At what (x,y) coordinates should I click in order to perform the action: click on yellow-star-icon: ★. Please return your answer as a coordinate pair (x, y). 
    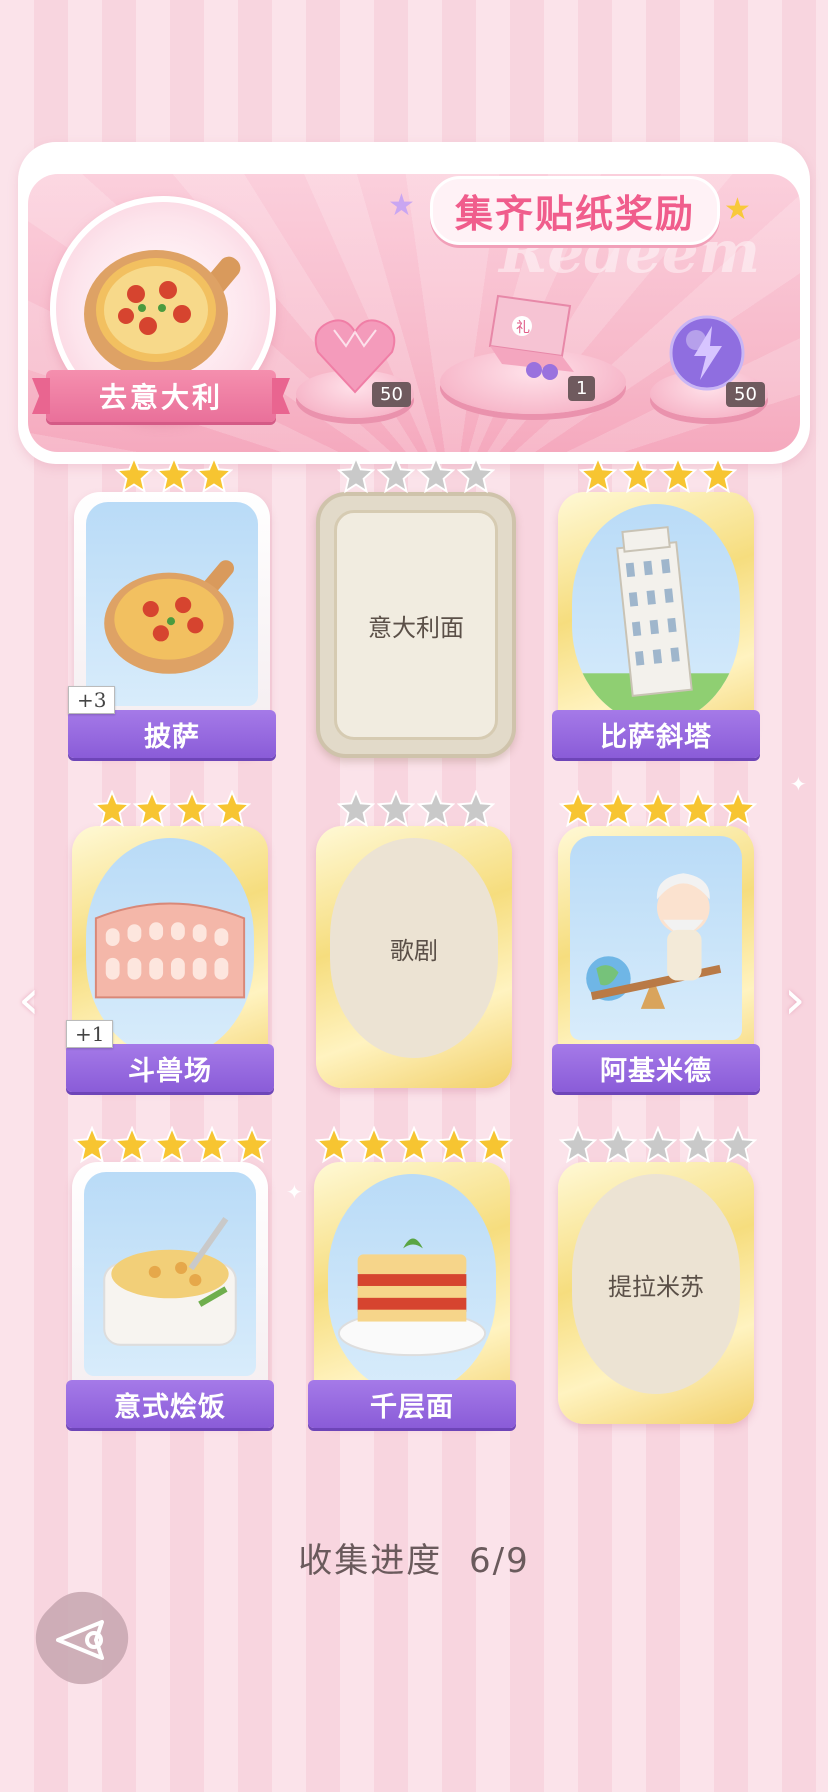
    Looking at the image, I should click on (737, 209).